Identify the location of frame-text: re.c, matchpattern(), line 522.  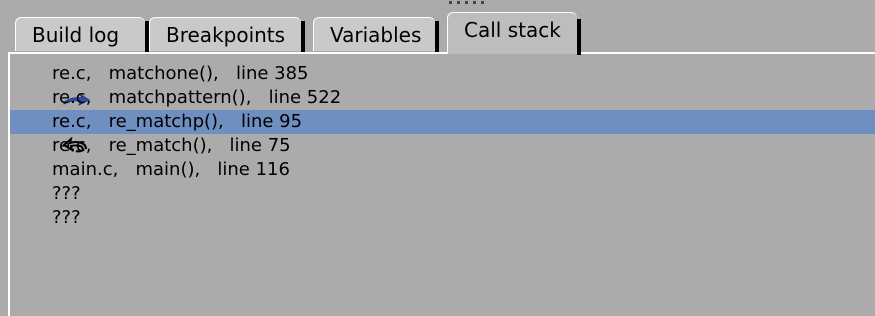
(197, 97).